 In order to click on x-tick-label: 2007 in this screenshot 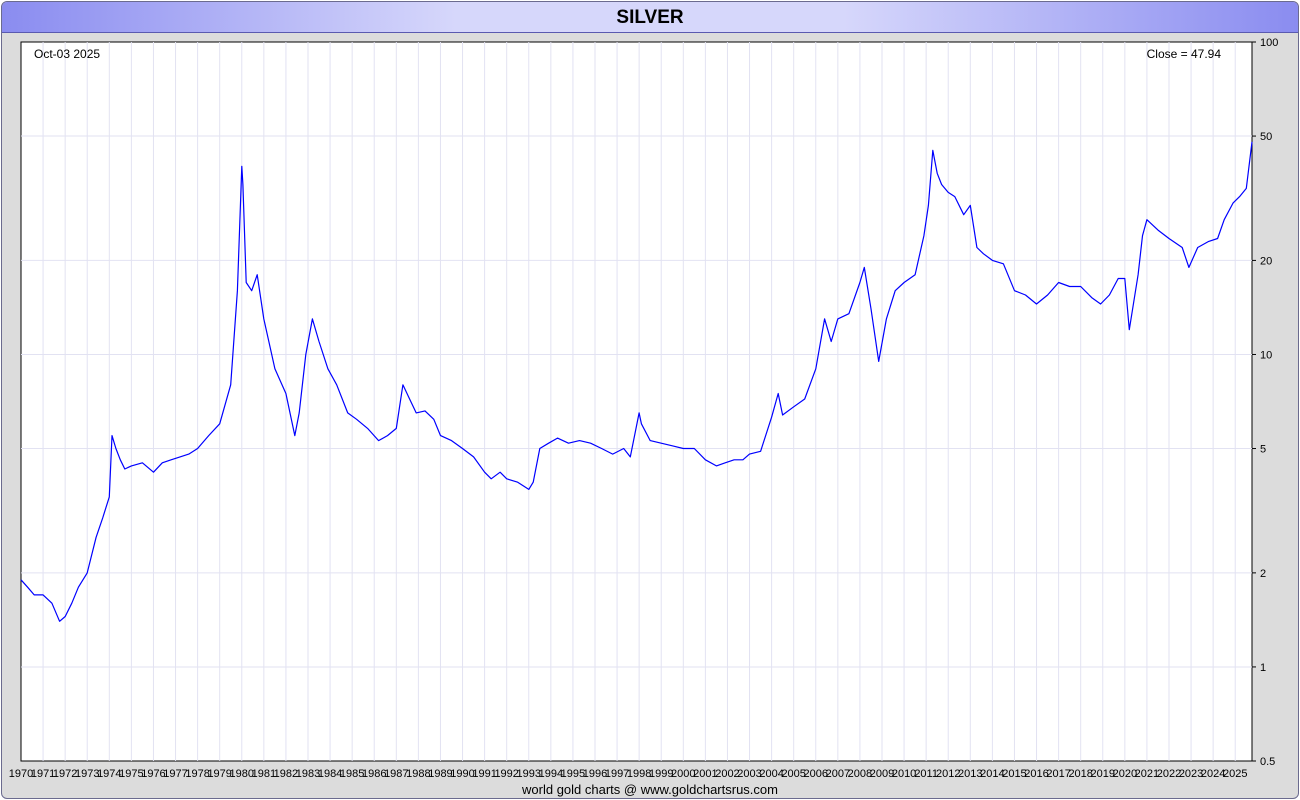, I will do `click(838, 774)`.